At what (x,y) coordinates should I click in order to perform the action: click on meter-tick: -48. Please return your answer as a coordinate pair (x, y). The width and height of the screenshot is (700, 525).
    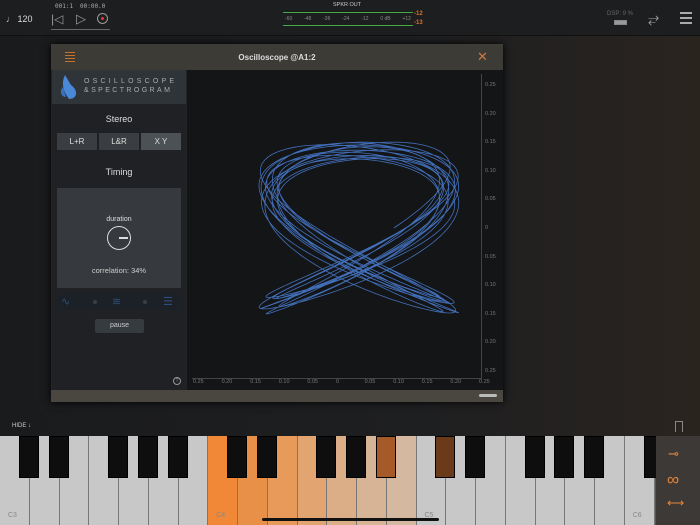
    Looking at the image, I should click on (308, 19).